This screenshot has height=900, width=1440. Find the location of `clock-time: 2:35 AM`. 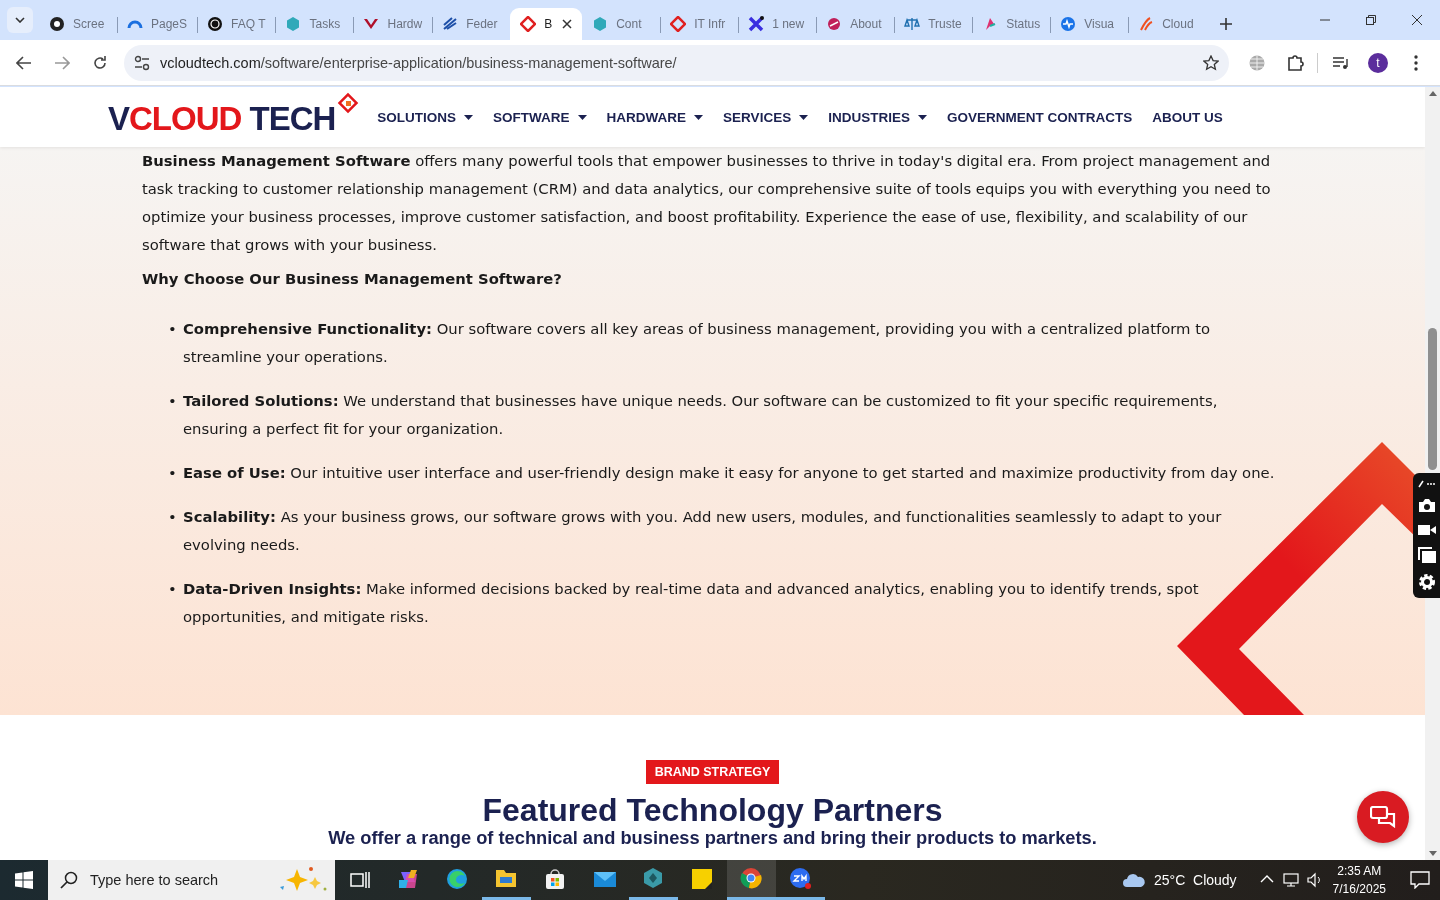

clock-time: 2:35 AM is located at coordinates (1359, 871).